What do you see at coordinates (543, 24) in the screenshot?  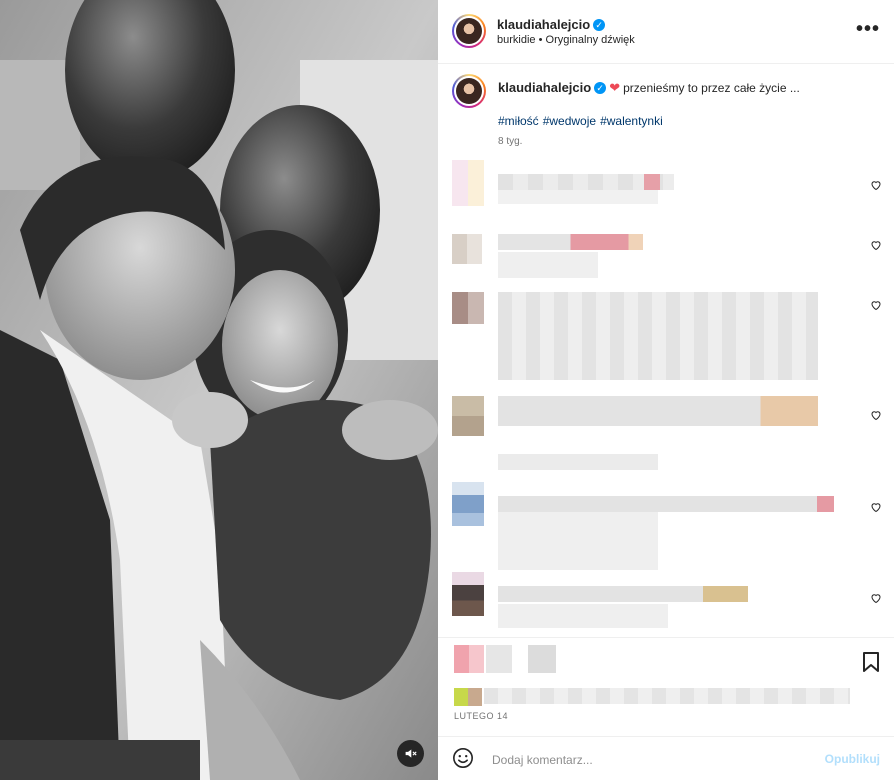 I see `author-username: klaudiahalejcio` at bounding box center [543, 24].